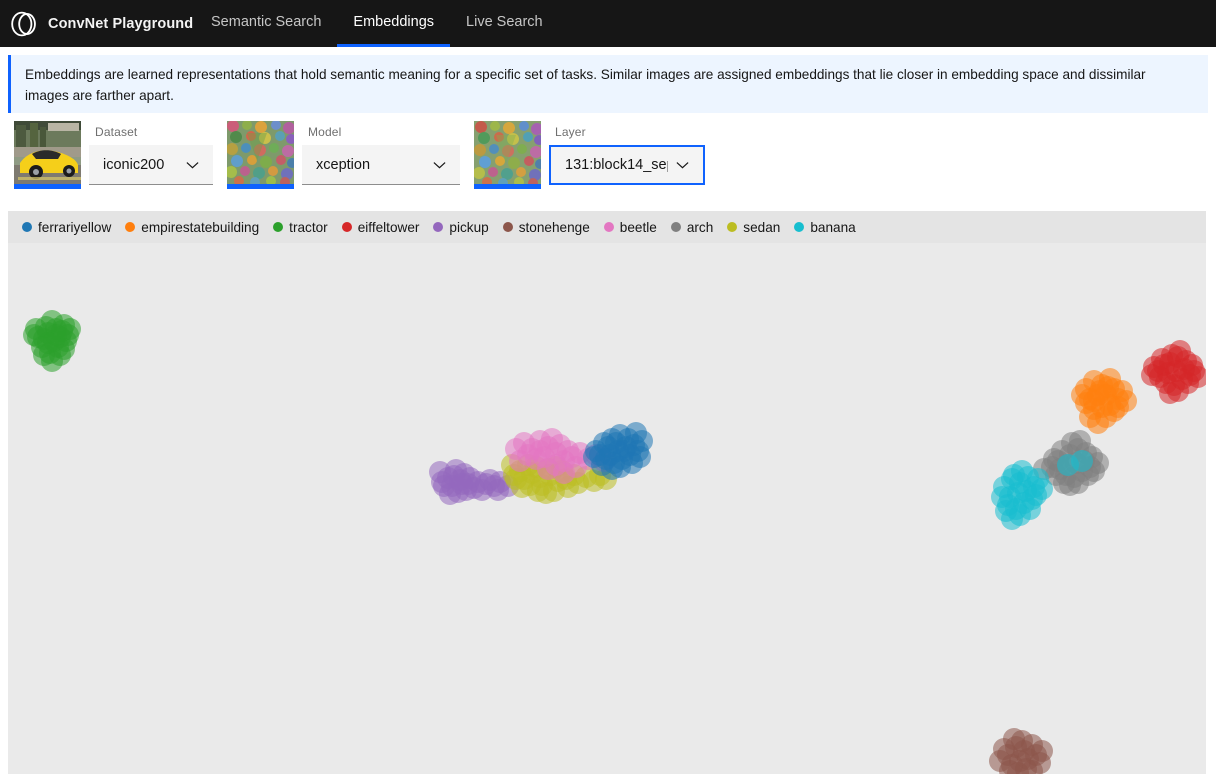 The width and height of the screenshot is (1216, 774). What do you see at coordinates (638, 227) in the screenshot?
I see `legend-item-label: beetle` at bounding box center [638, 227].